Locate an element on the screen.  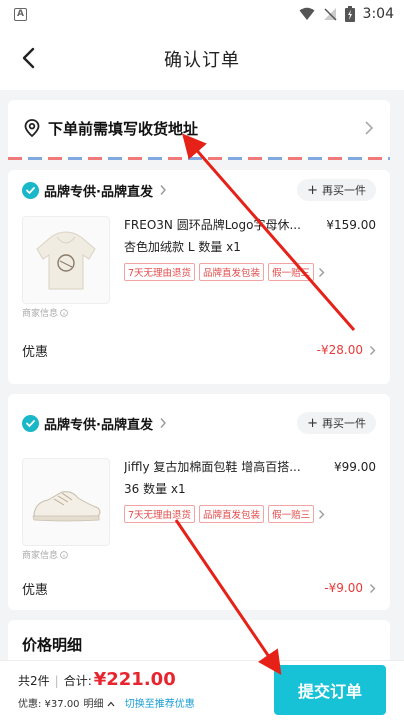
discount-value: -¥28.00 is located at coordinates (339, 350).